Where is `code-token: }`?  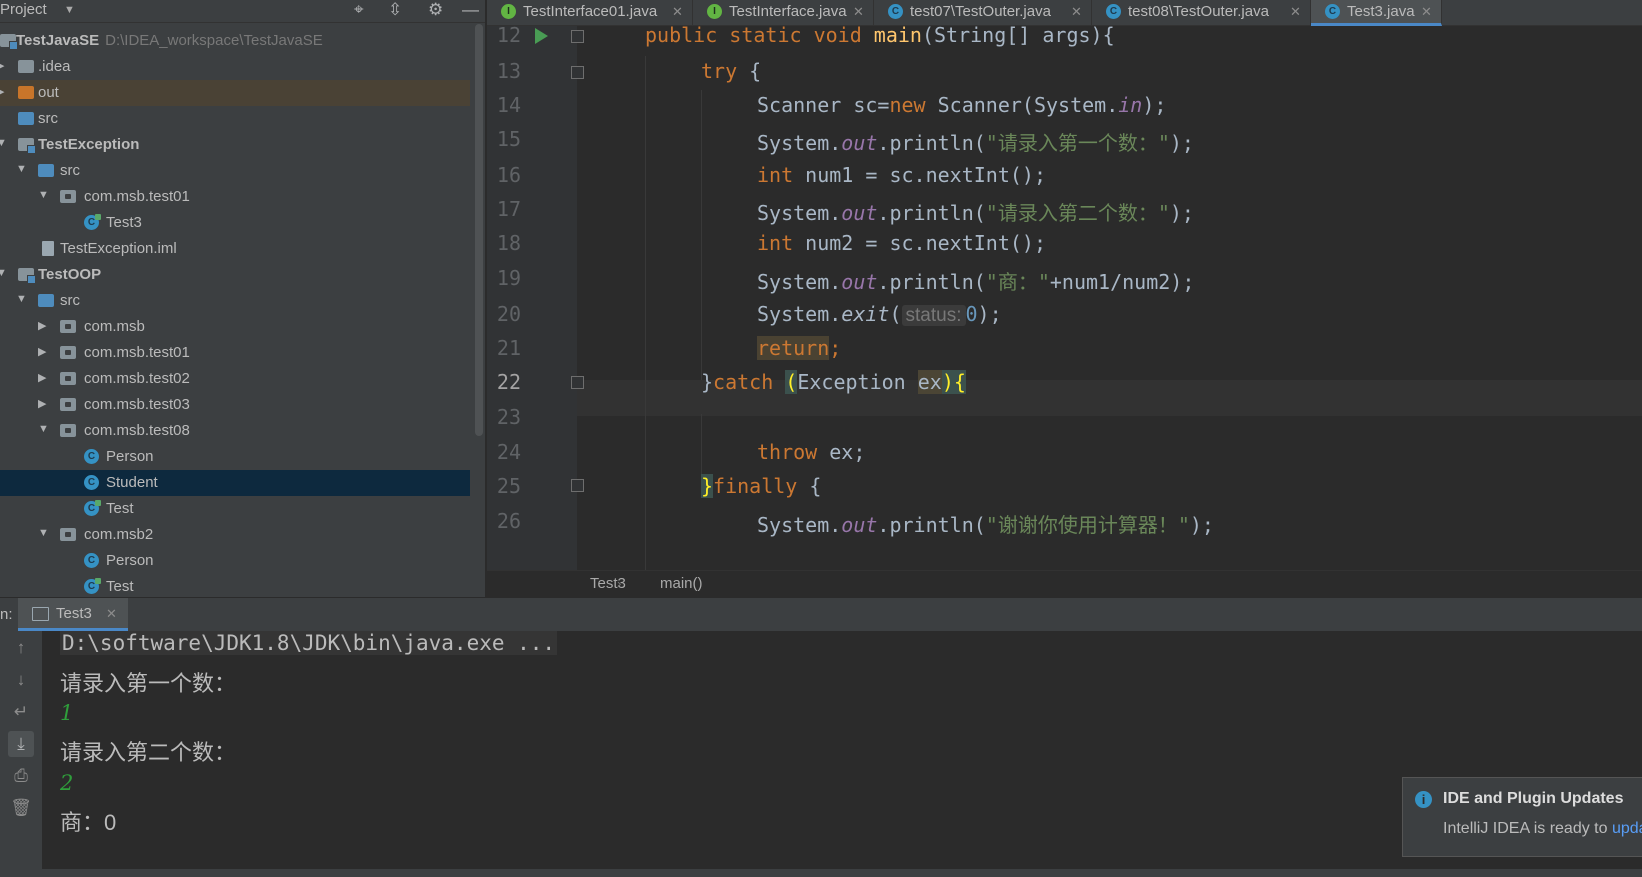 code-token: } is located at coordinates (707, 382).